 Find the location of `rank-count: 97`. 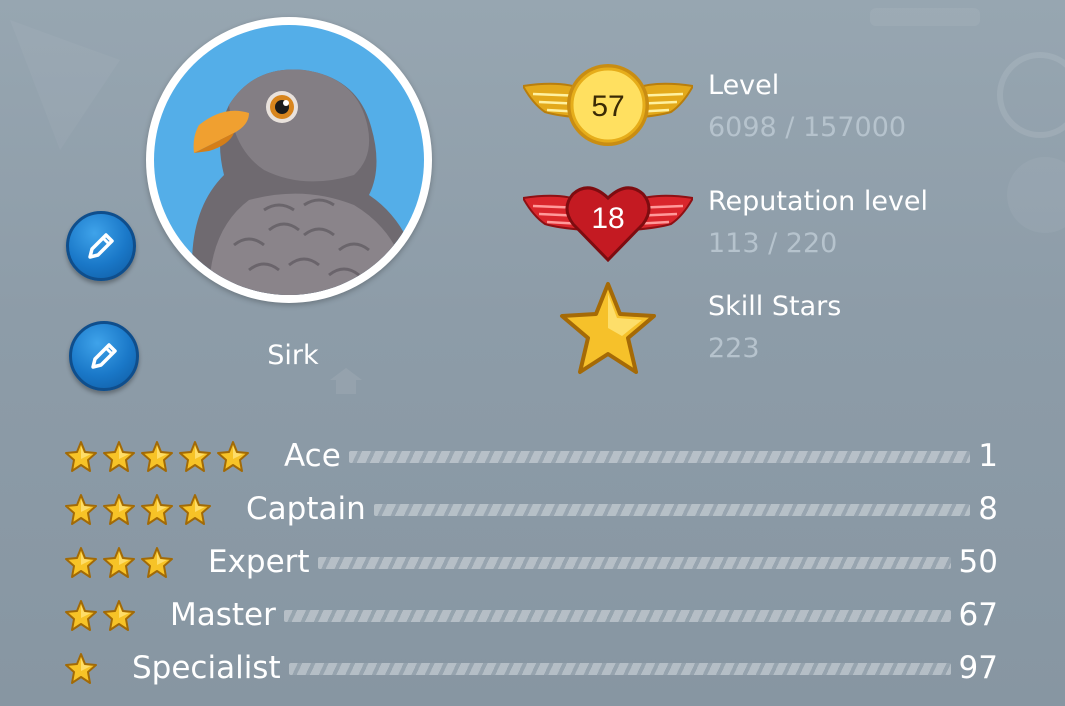

rank-count: 97 is located at coordinates (978, 668).